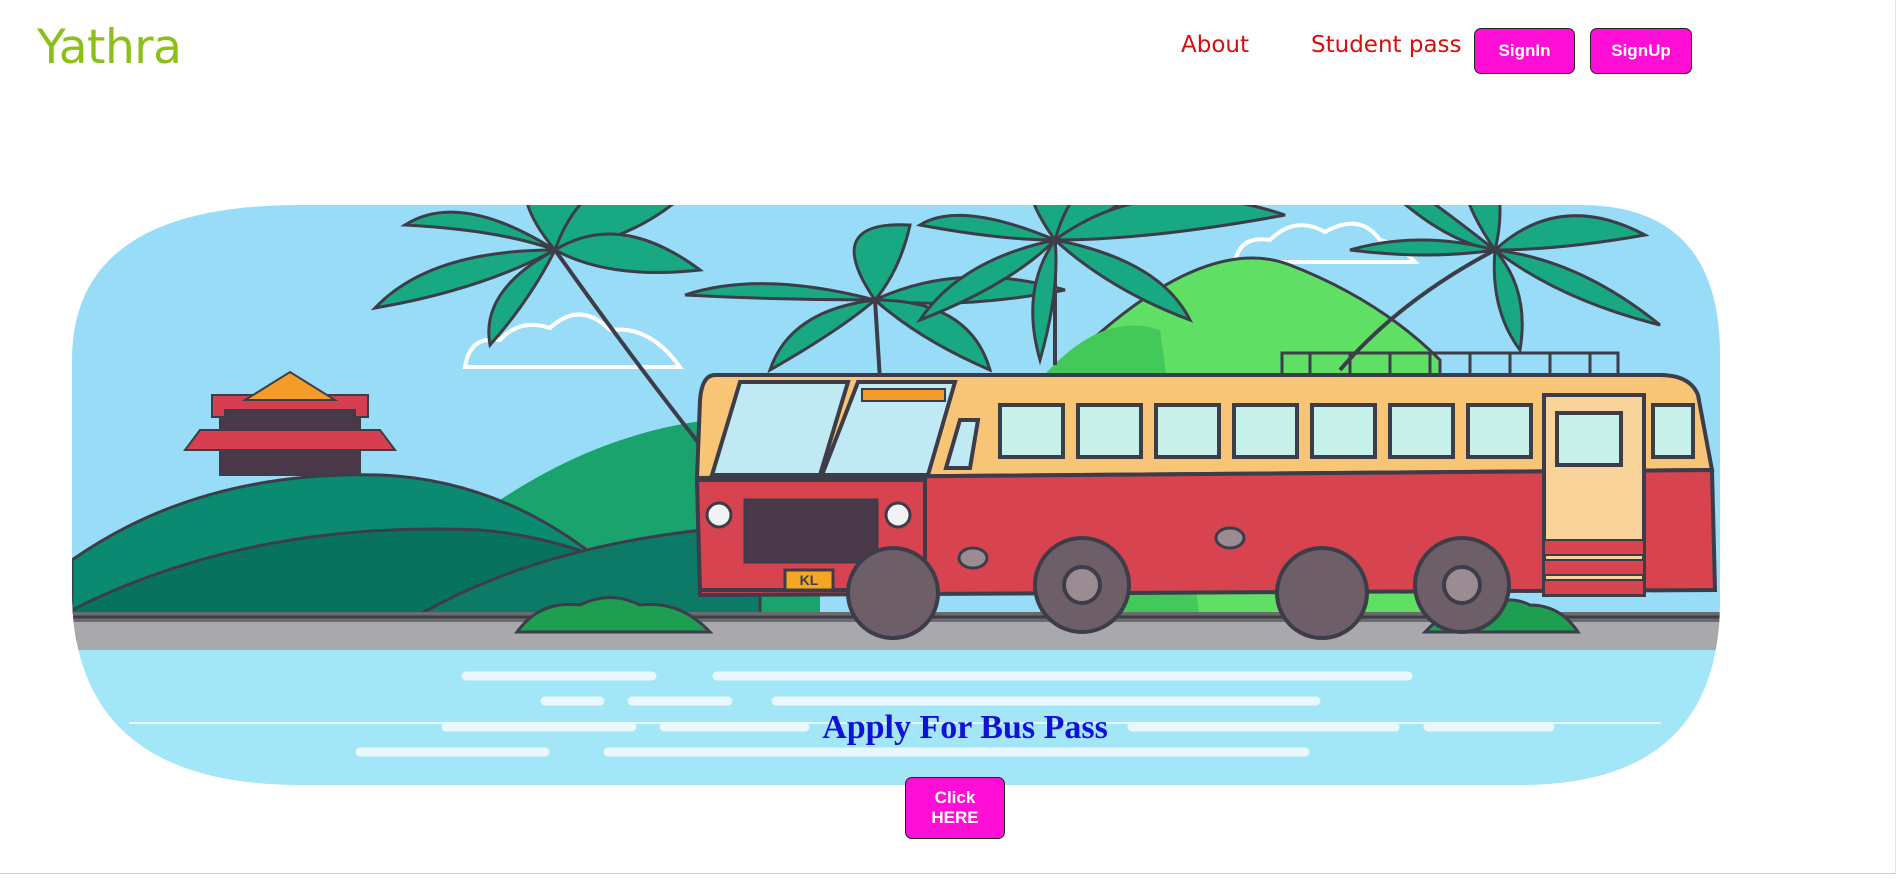 The image size is (1896, 895). I want to click on footer-divider, so click(948, 873).